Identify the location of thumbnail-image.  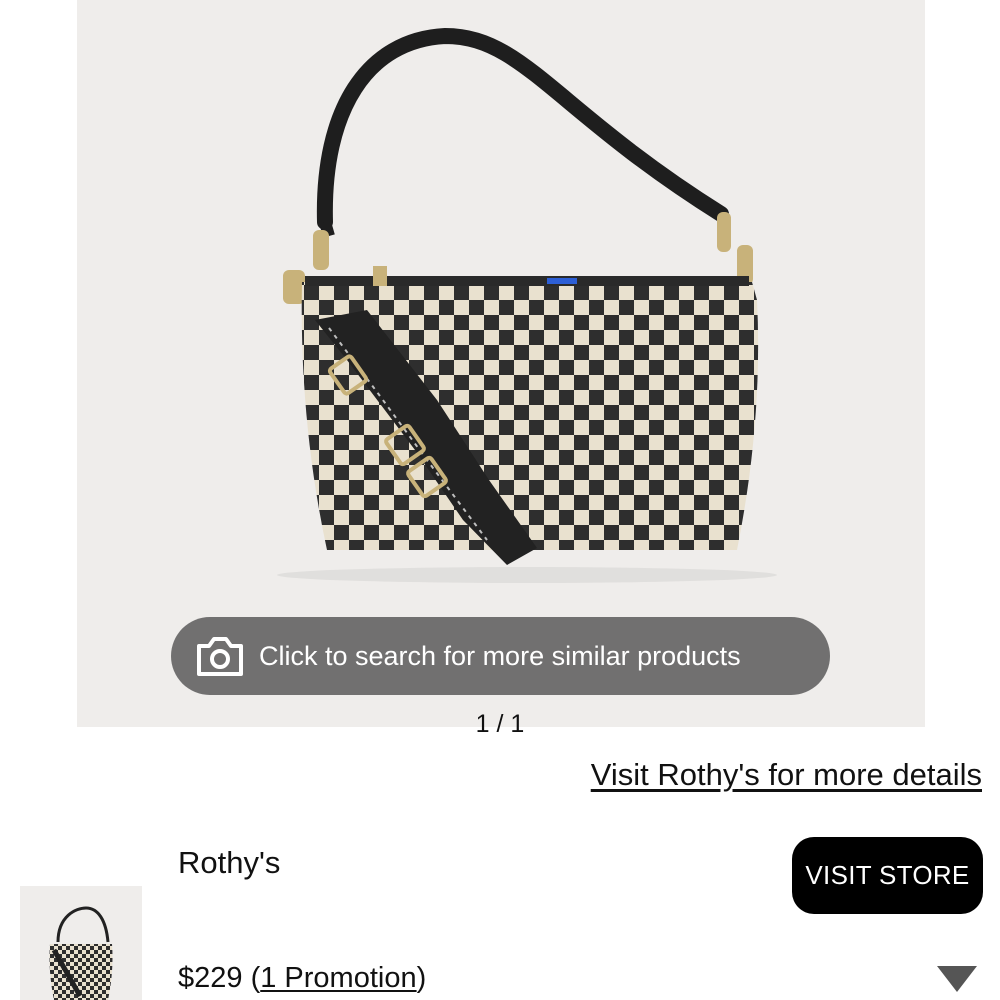
(81, 953).